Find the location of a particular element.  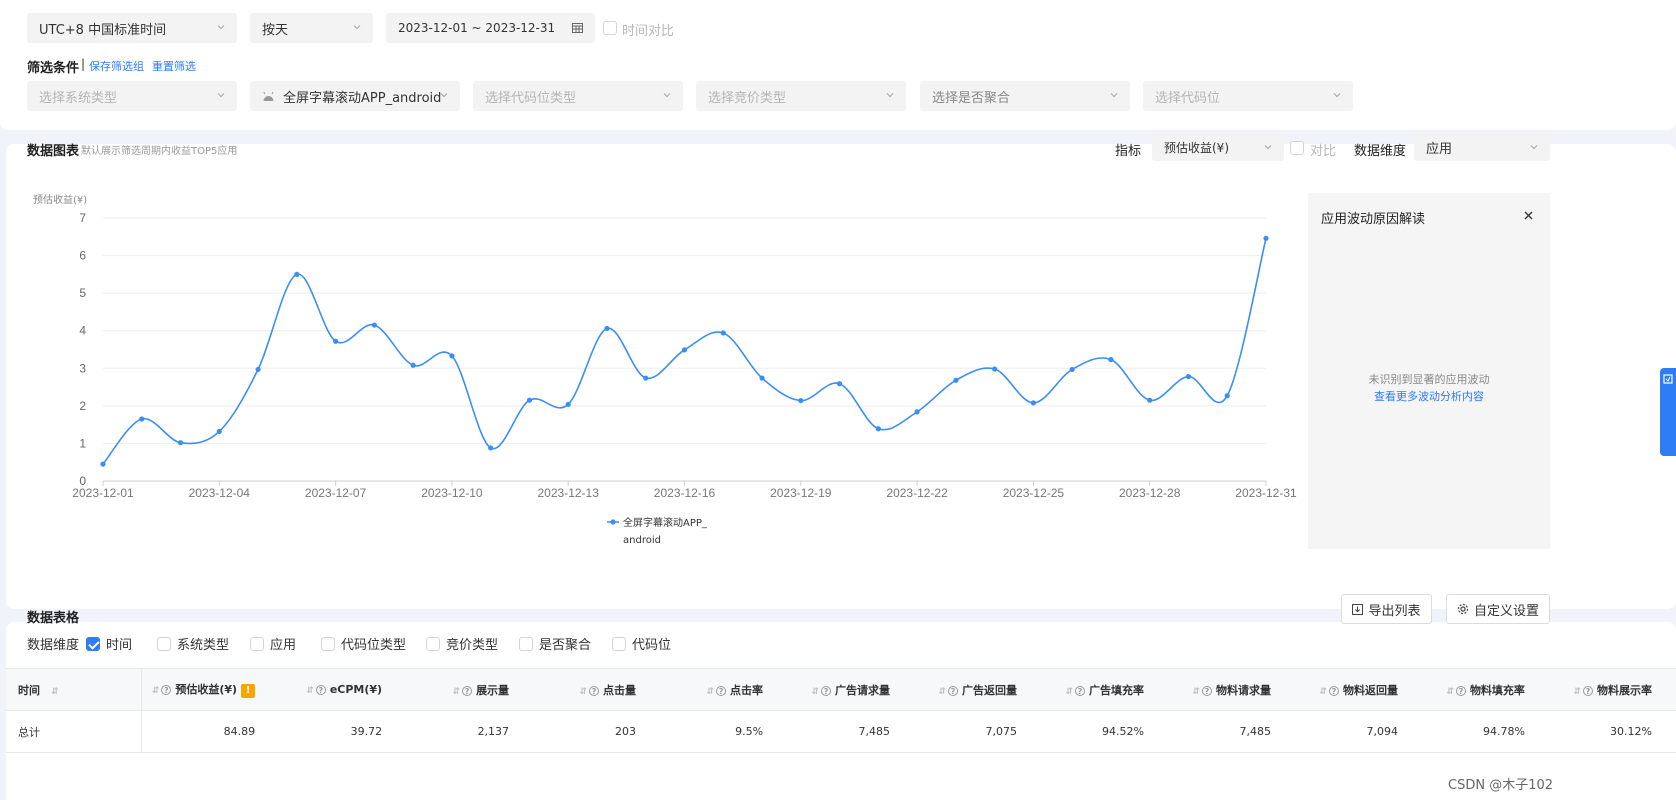

table-cell: 84.89 is located at coordinates (210, 731).